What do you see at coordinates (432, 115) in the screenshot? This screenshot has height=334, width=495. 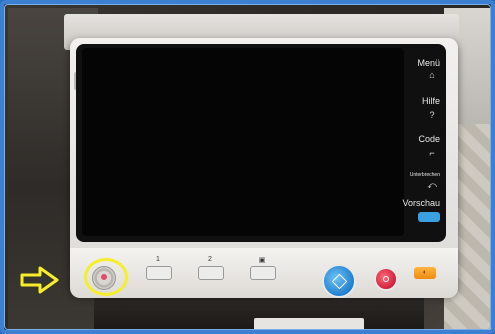 I see `help-icon: ?` at bounding box center [432, 115].